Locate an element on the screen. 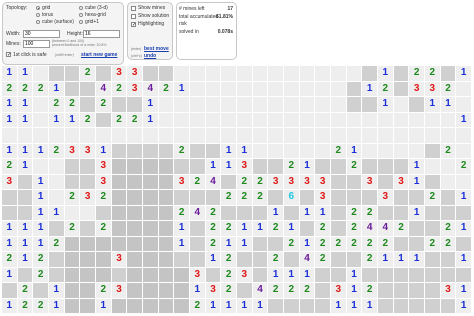 Image resolution: width=474 pixels, height=316 pixels. first-click-safe-checkbox: ✓ is located at coordinates (8, 55).